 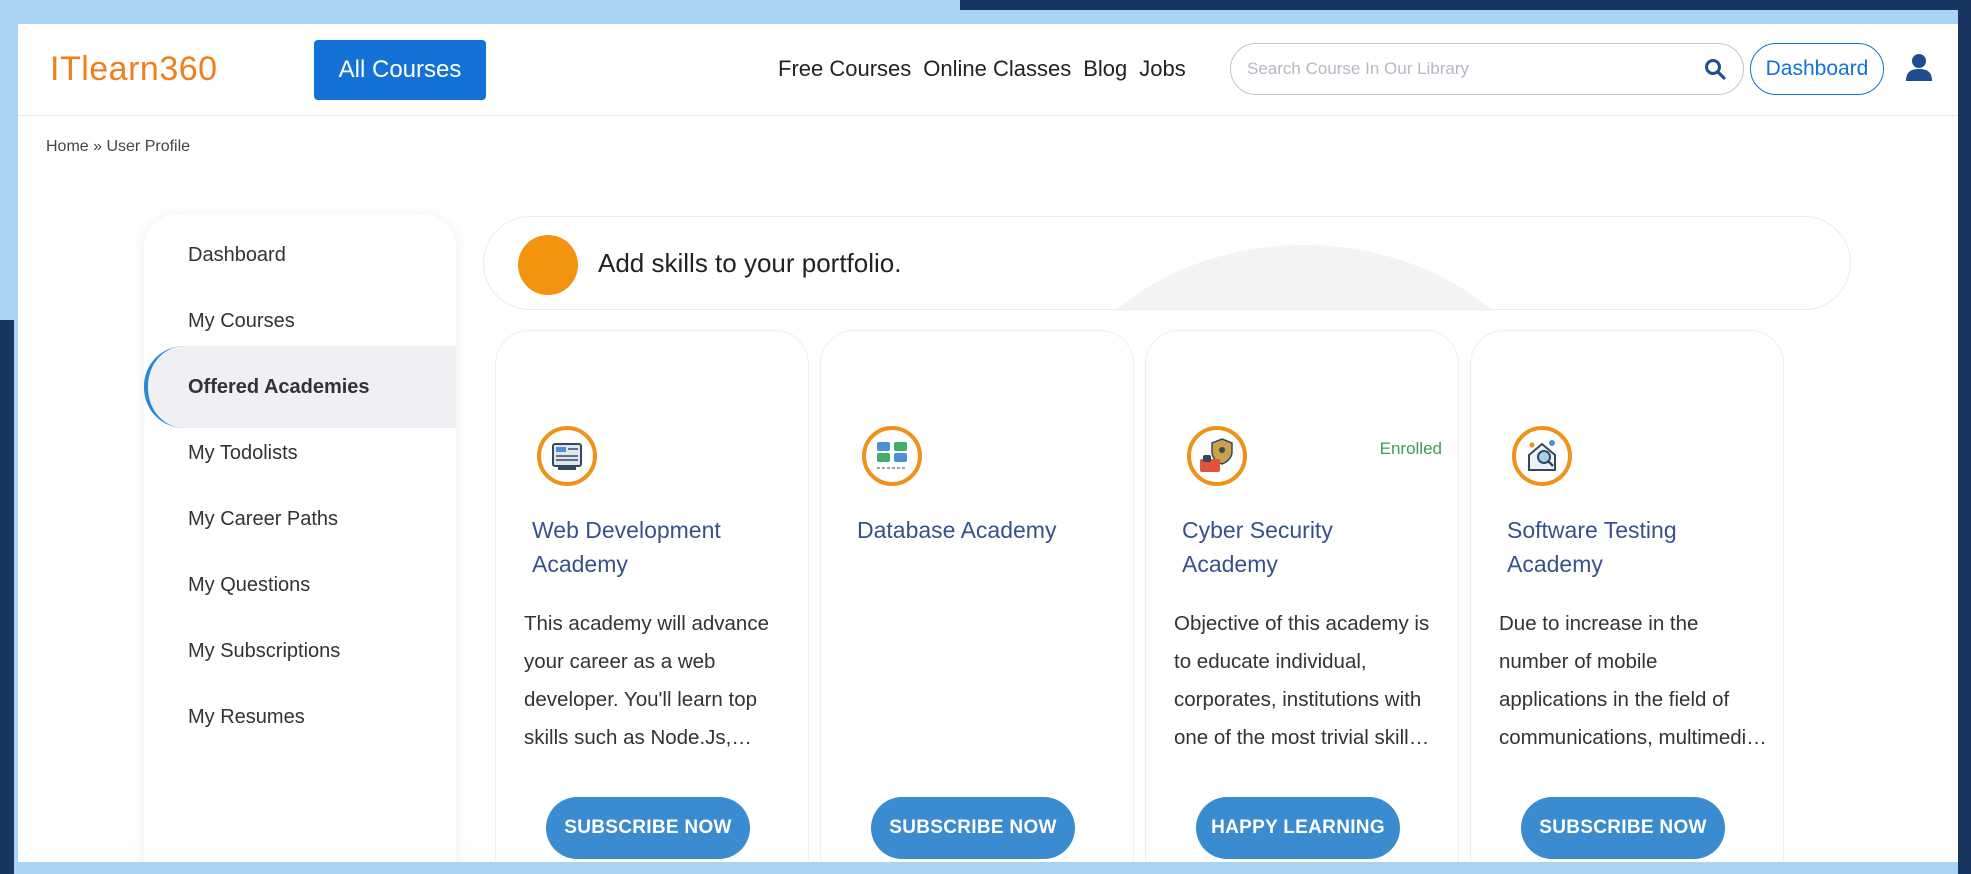 What do you see at coordinates (657, 547) in the screenshot?
I see `academy-title: Web Development Academy` at bounding box center [657, 547].